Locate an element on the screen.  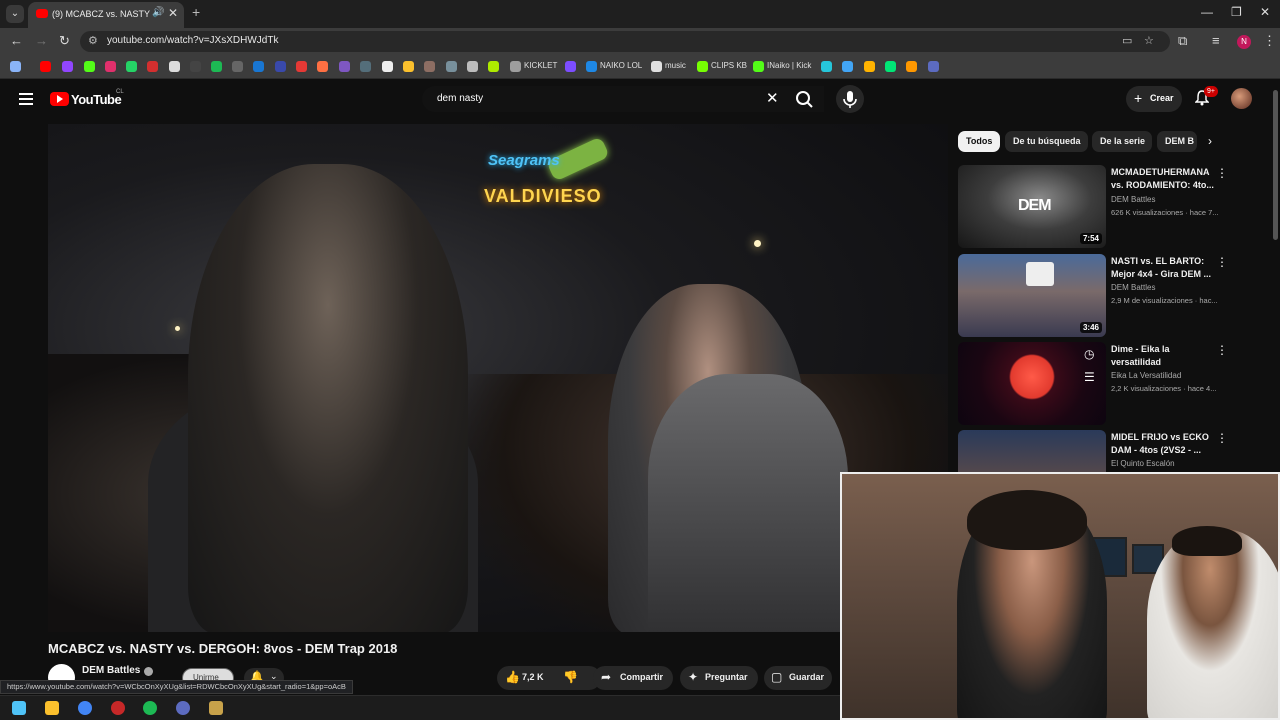
page-scrollbar is located at coordinates (1275, 165).